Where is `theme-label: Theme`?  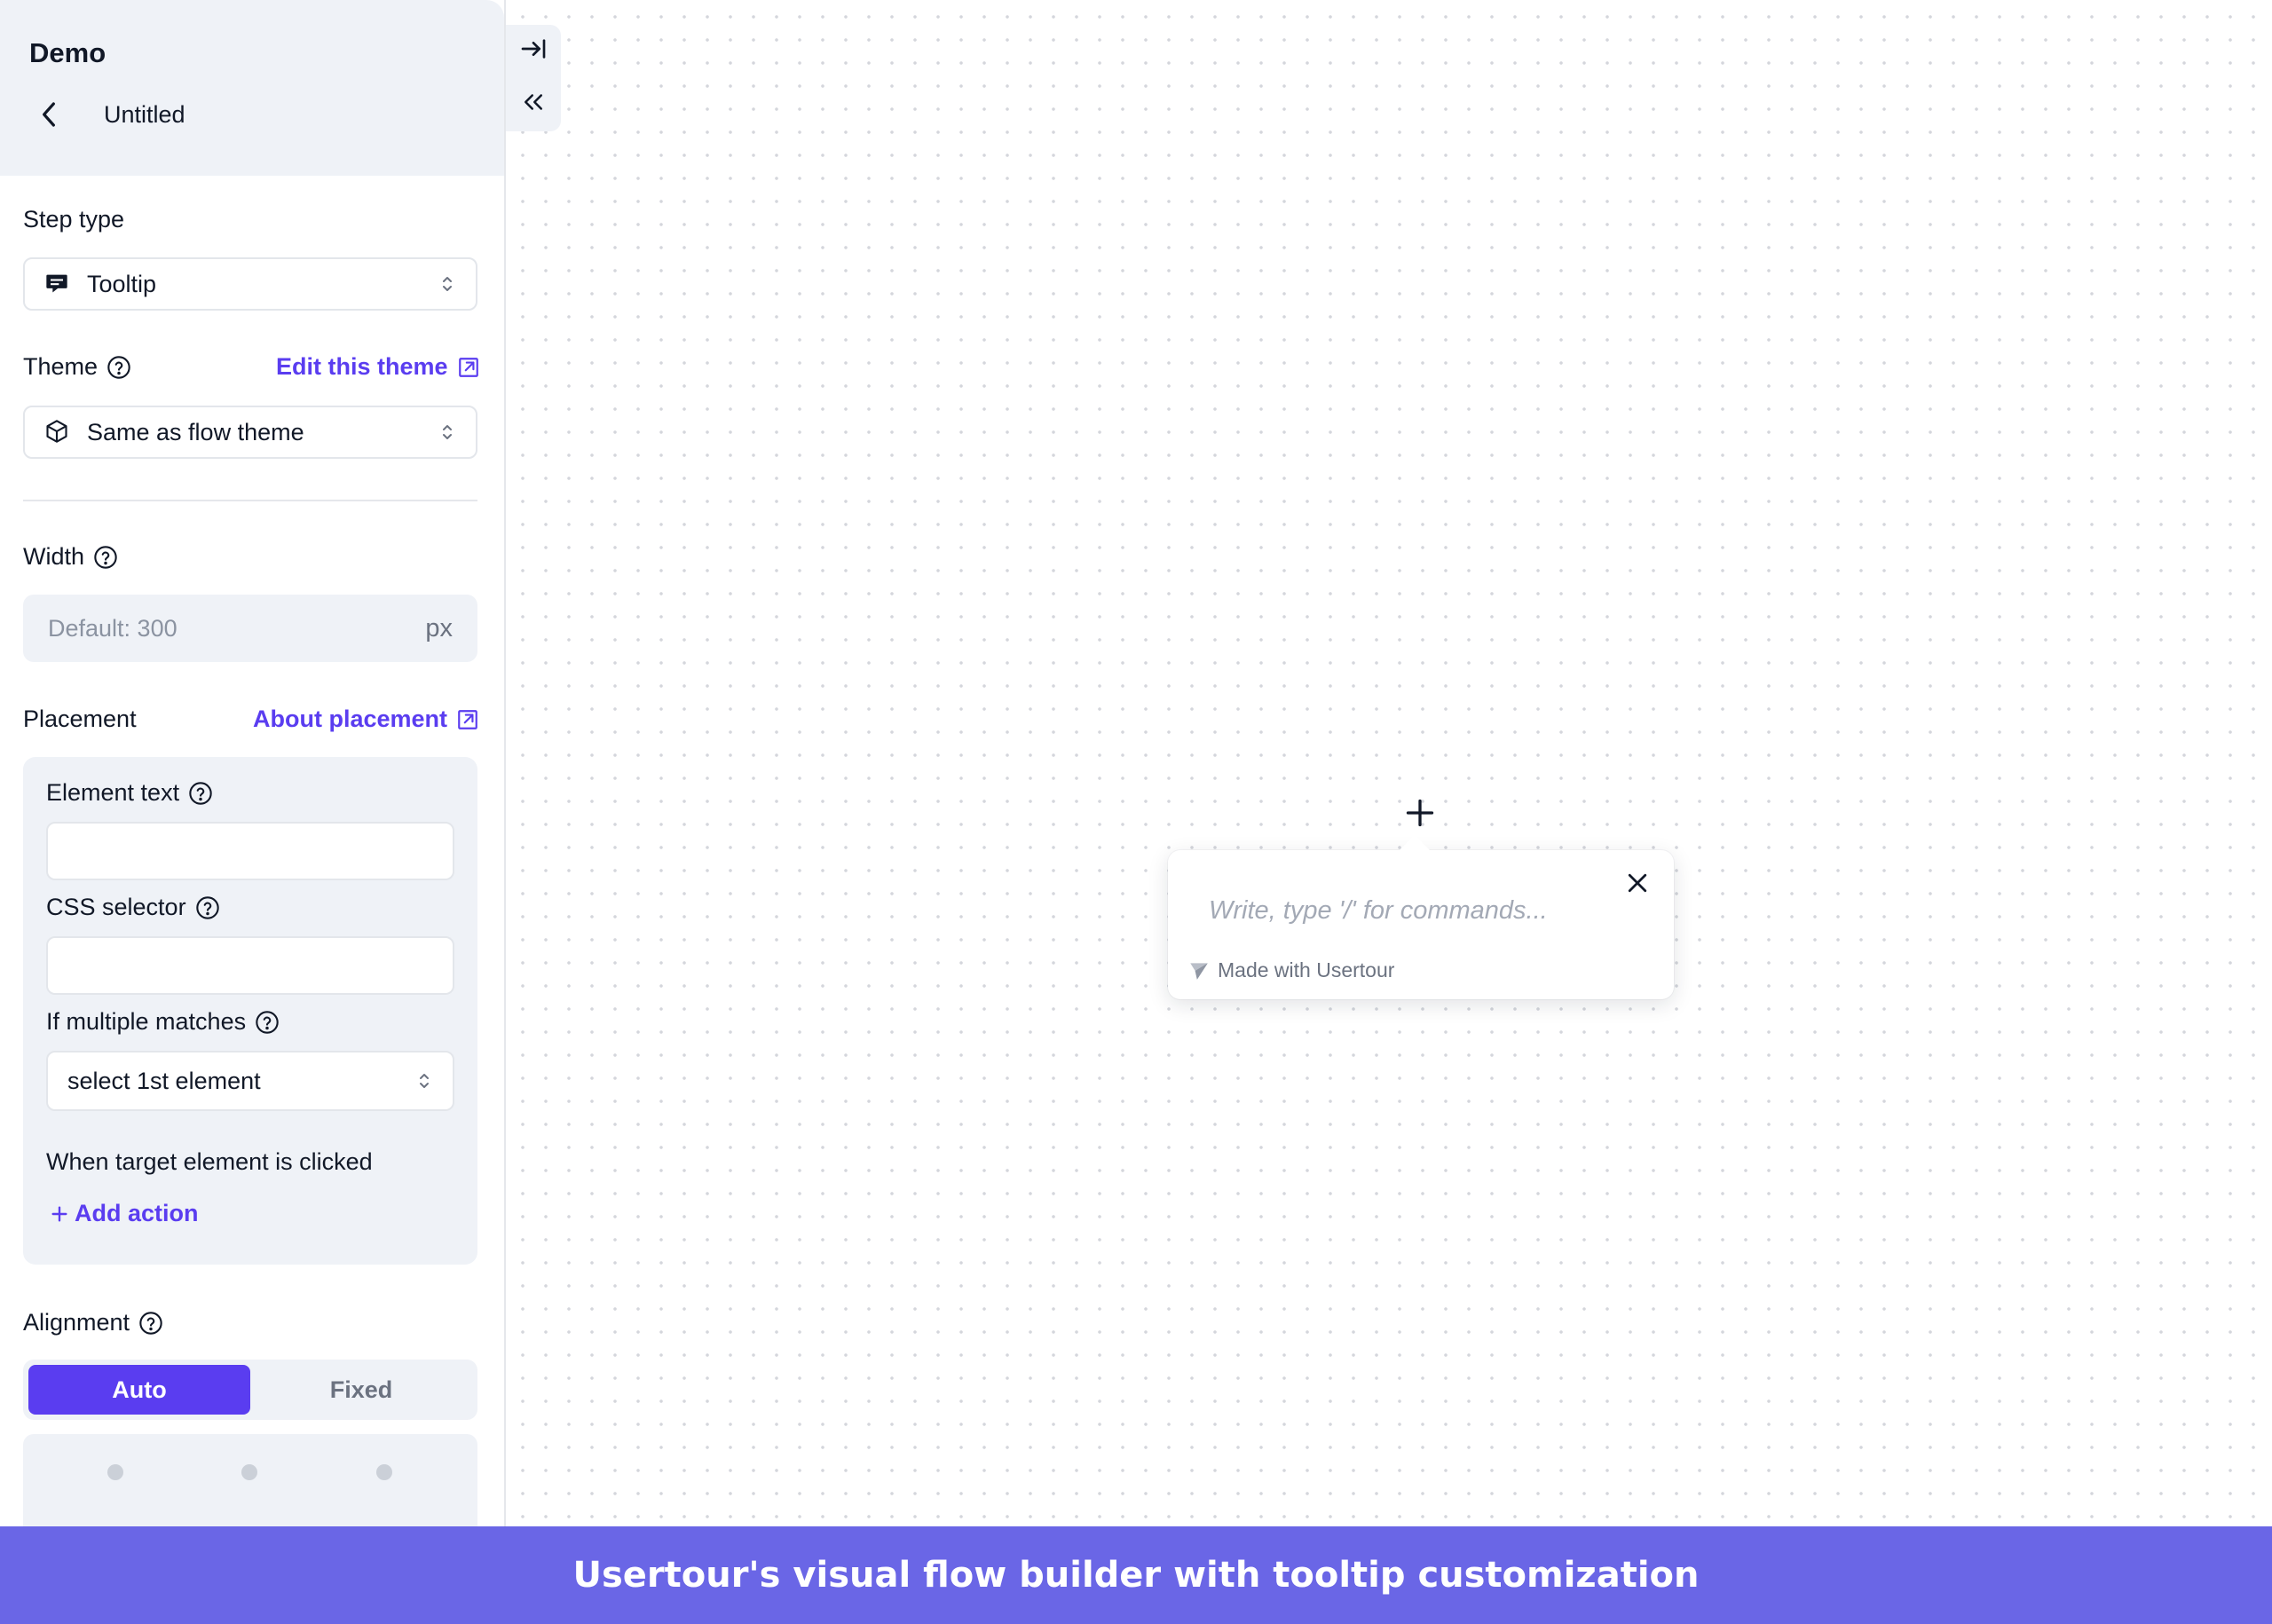
theme-label: Theme is located at coordinates (77, 367).